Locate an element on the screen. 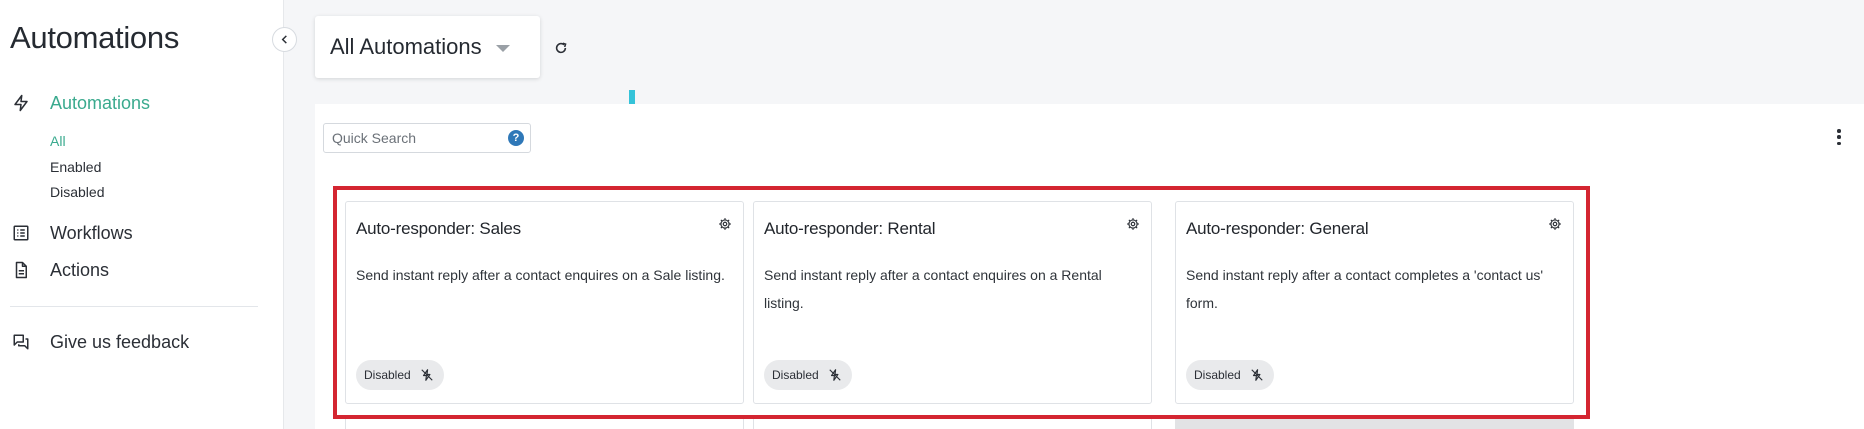  sidebar-title: Automations is located at coordinates (95, 37).